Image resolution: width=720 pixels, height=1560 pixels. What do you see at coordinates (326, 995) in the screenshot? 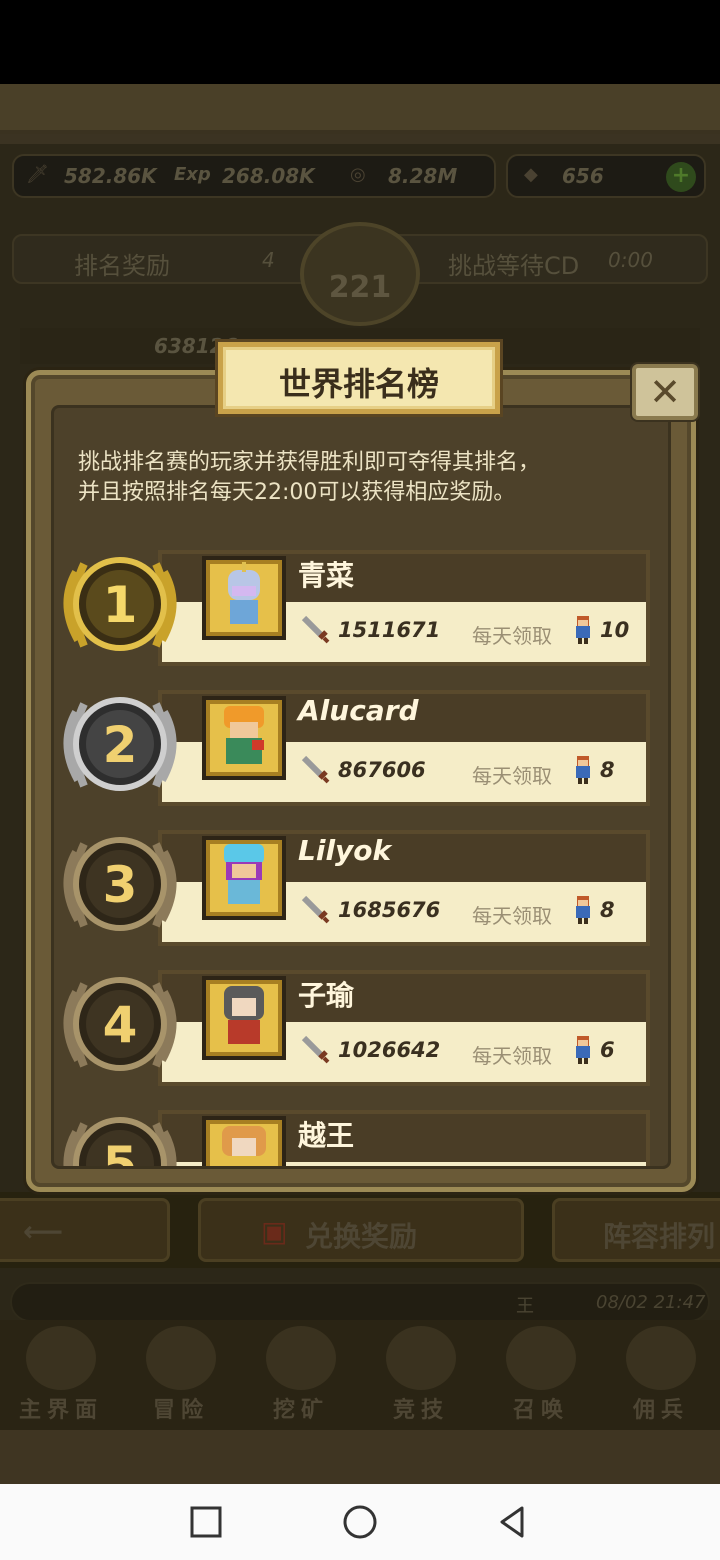
I see `player-name: 子瑜` at bounding box center [326, 995].